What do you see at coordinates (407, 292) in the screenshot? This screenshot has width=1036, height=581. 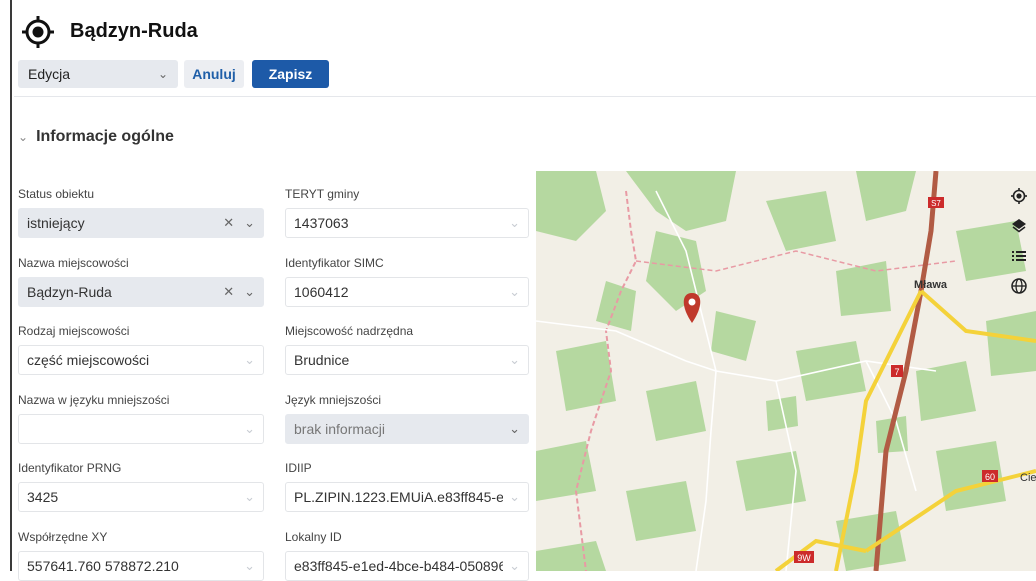 I see `simc-select: 1060412 ⌄` at bounding box center [407, 292].